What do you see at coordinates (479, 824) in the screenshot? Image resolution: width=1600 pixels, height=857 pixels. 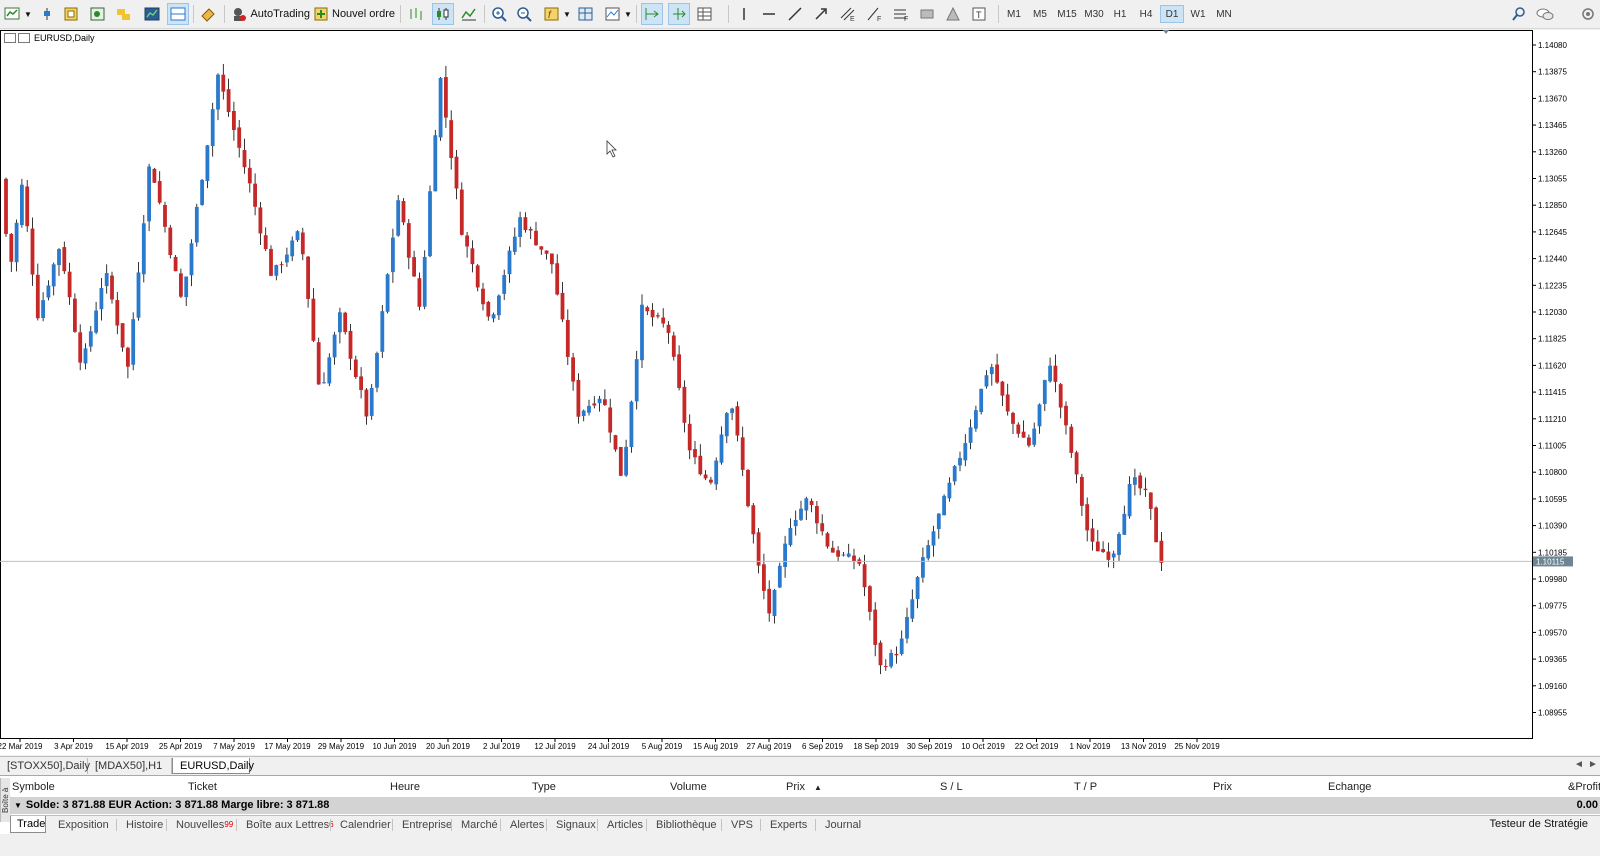 I see `tab-market: Marché` at bounding box center [479, 824].